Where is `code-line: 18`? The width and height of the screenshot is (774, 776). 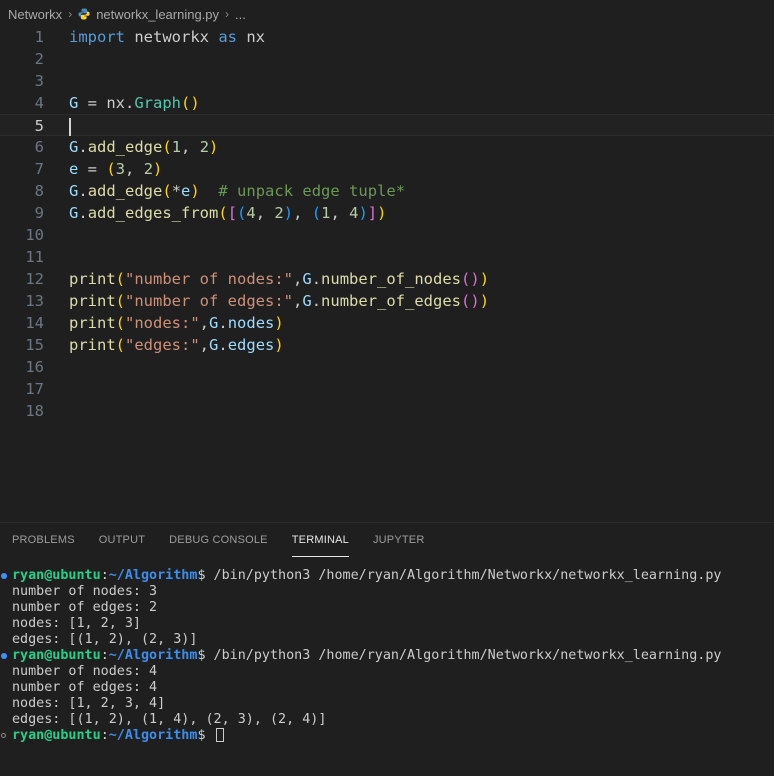 code-line: 18 is located at coordinates (387, 411).